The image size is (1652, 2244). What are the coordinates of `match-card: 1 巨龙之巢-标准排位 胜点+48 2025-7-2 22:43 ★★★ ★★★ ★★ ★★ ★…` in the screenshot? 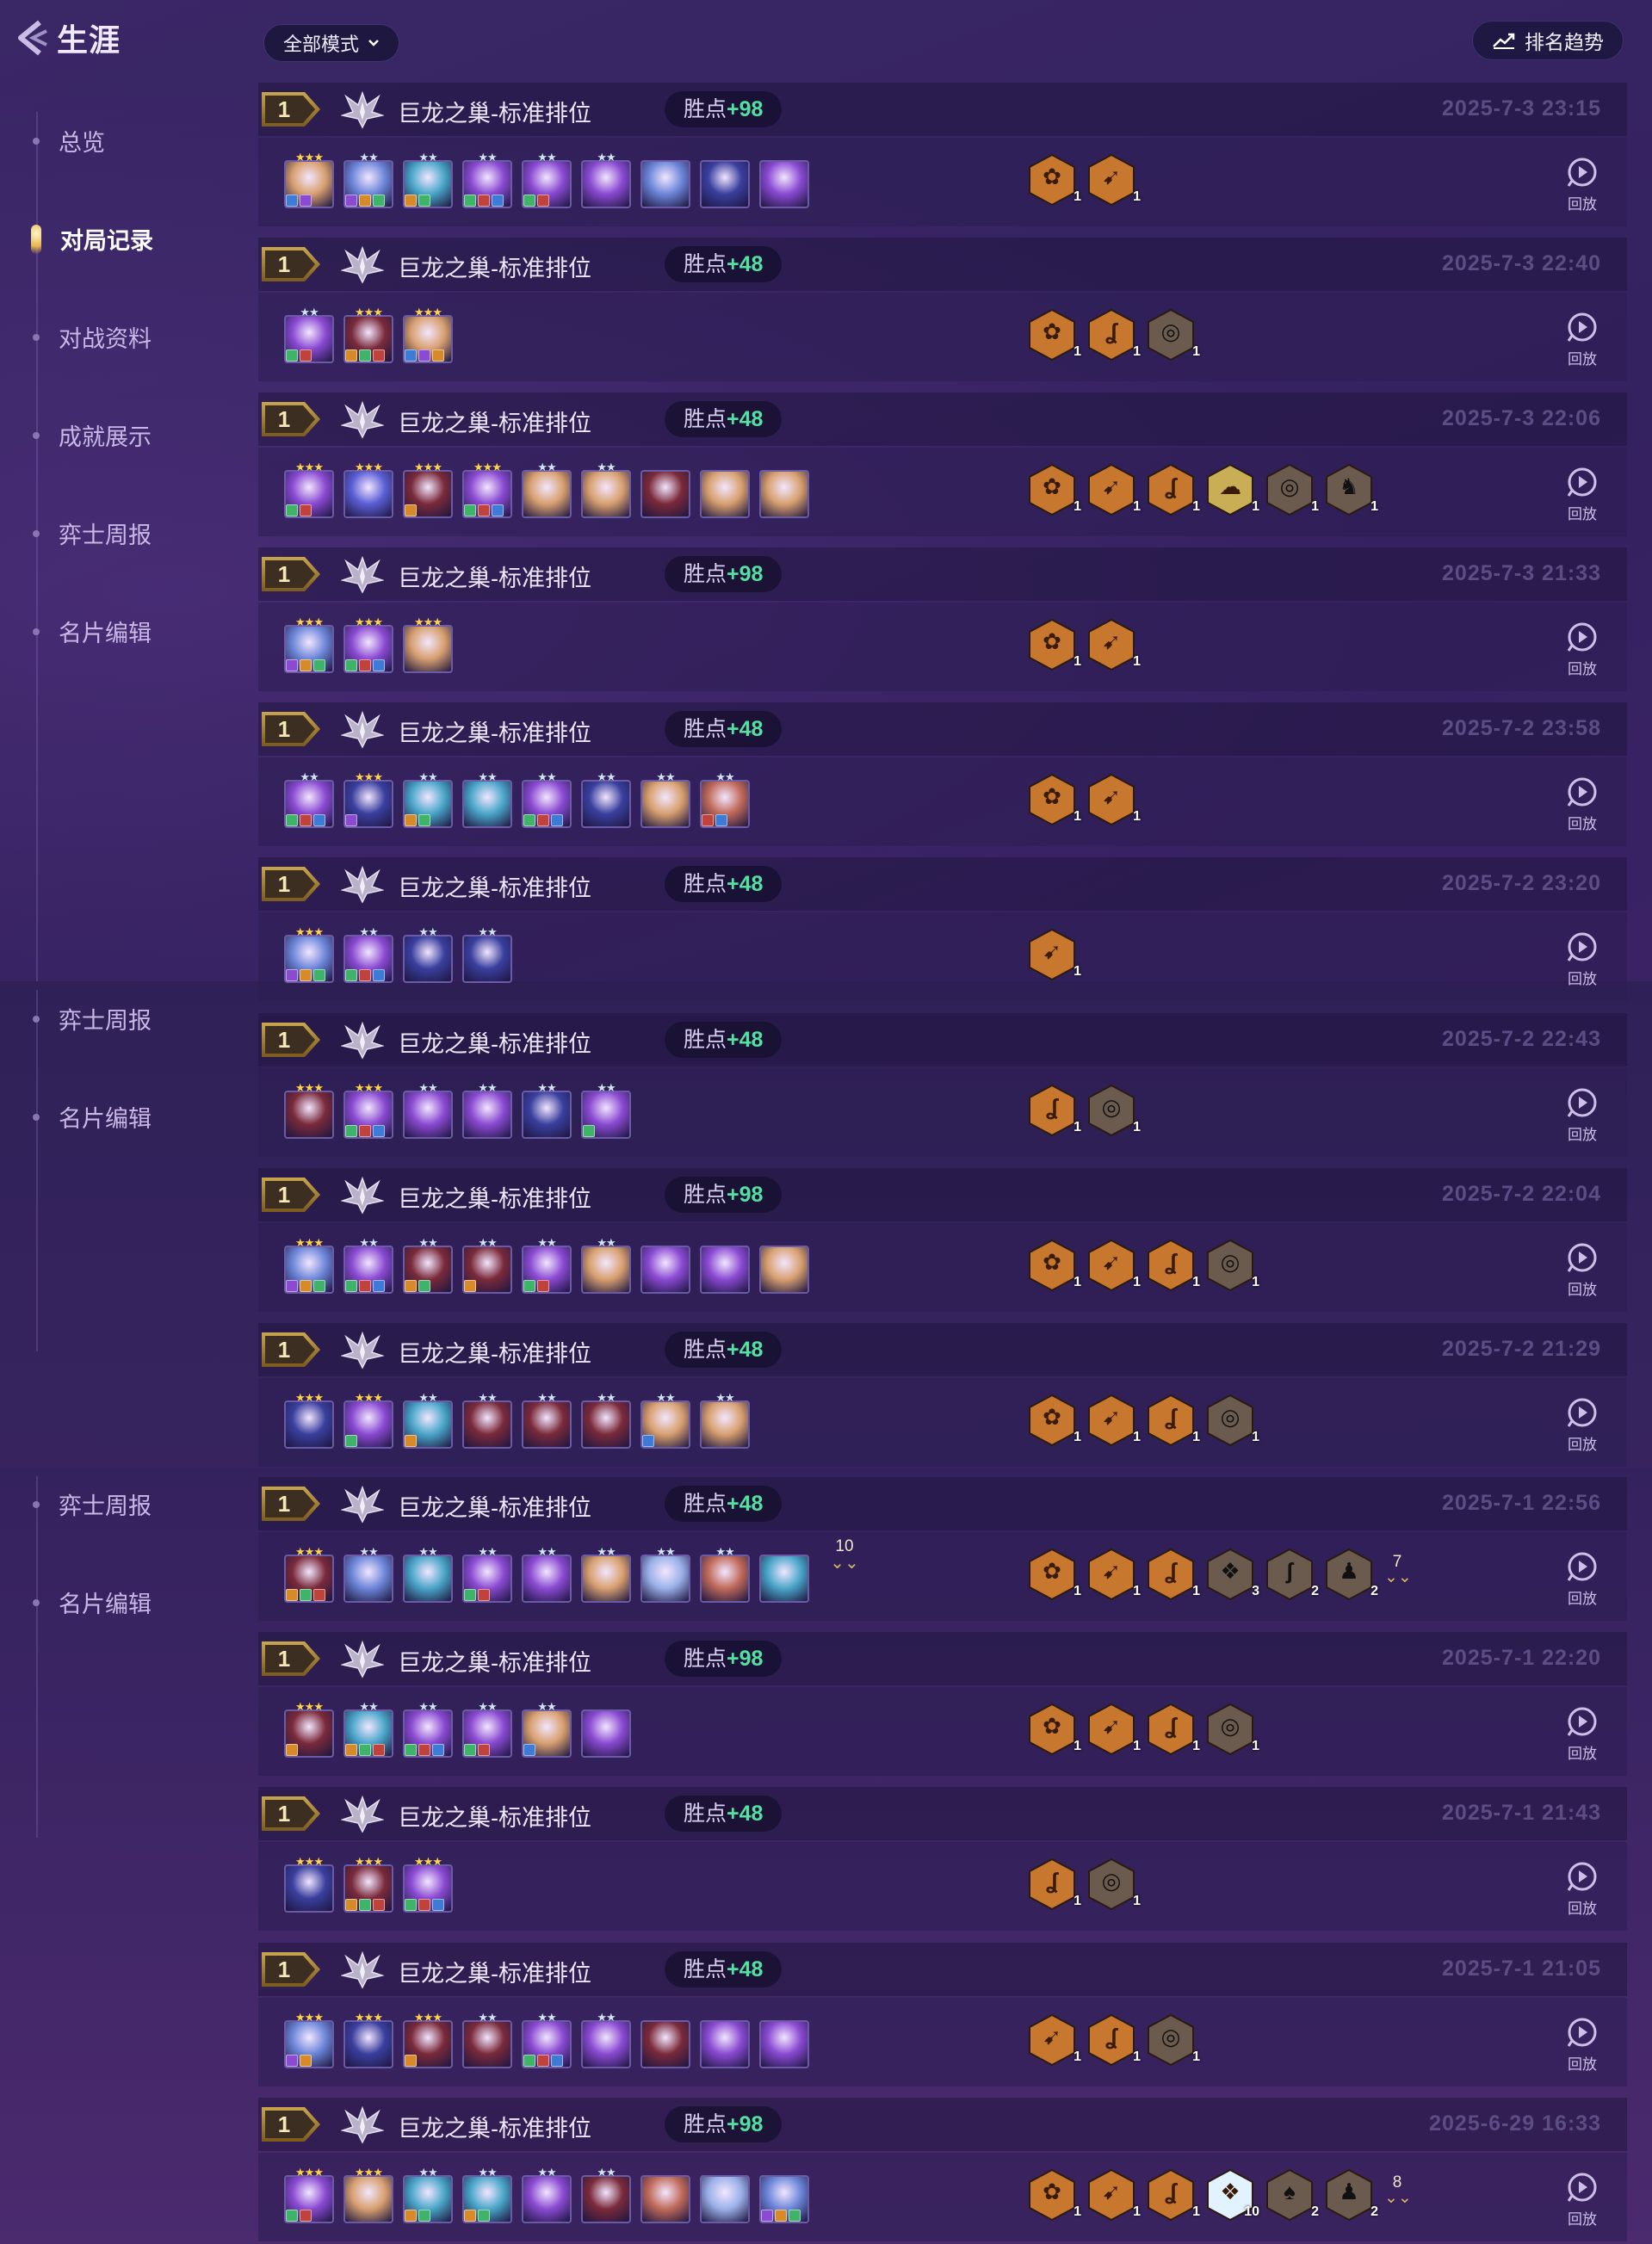 It's located at (942, 1085).